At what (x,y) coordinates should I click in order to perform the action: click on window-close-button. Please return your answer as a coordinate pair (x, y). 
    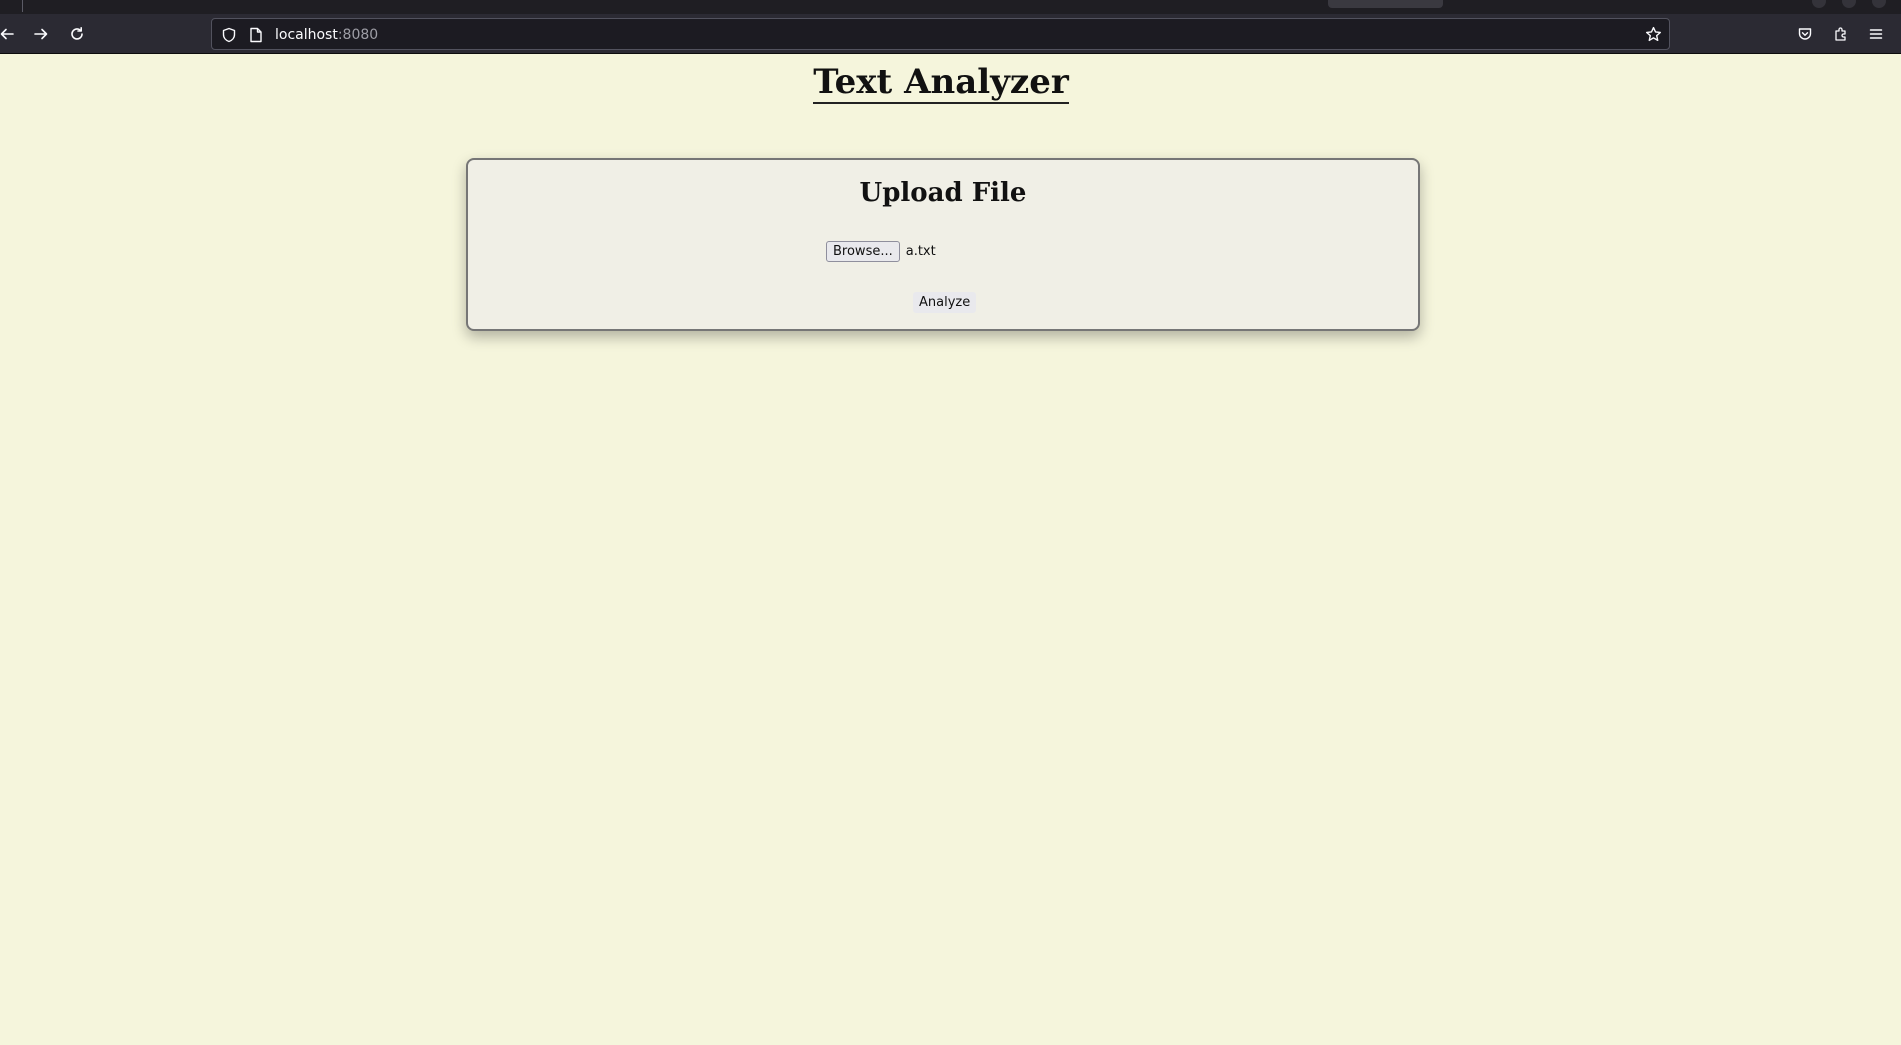
    Looking at the image, I should click on (1879, 4).